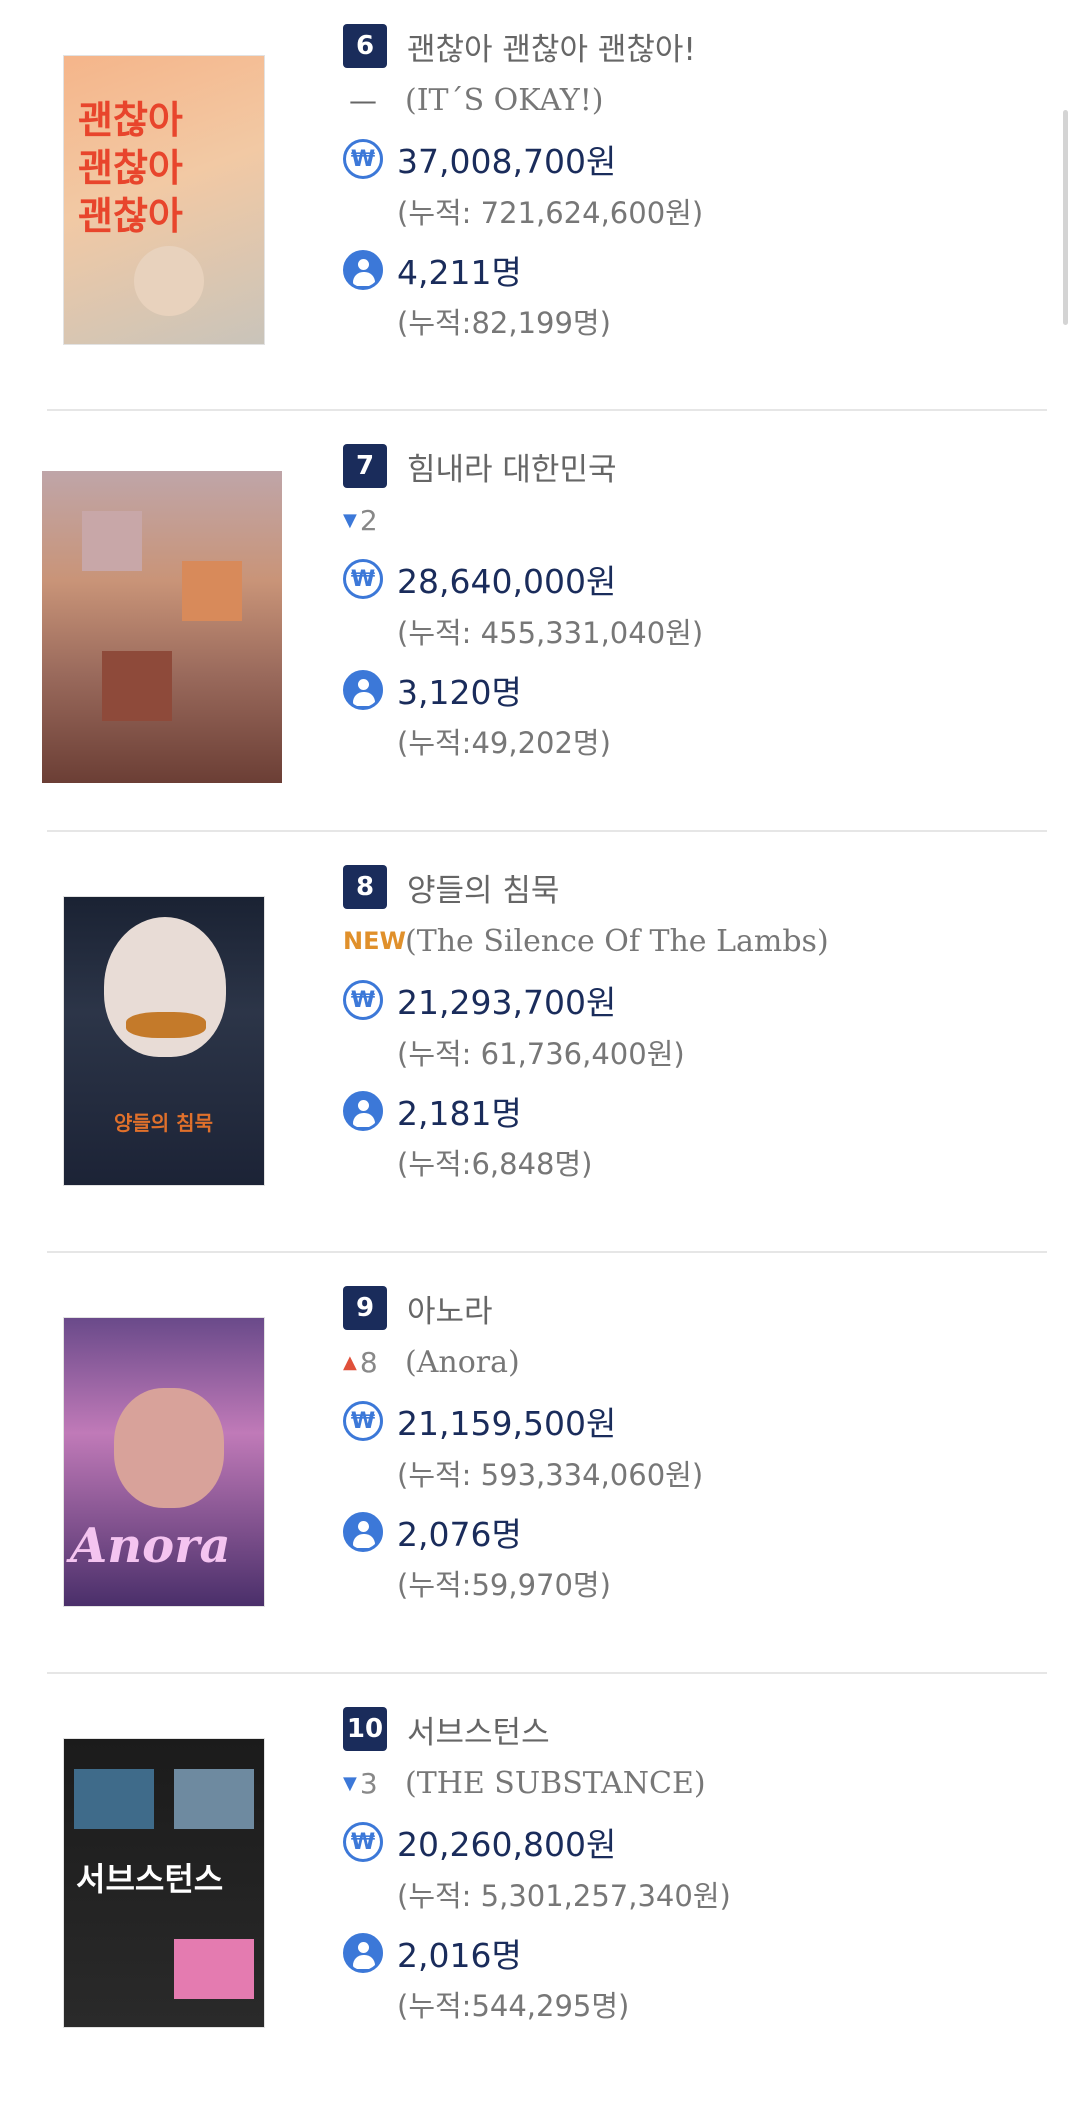  Describe the element at coordinates (507, 1844) in the screenshot. I see `revenue-value: 20,260,800원` at that location.